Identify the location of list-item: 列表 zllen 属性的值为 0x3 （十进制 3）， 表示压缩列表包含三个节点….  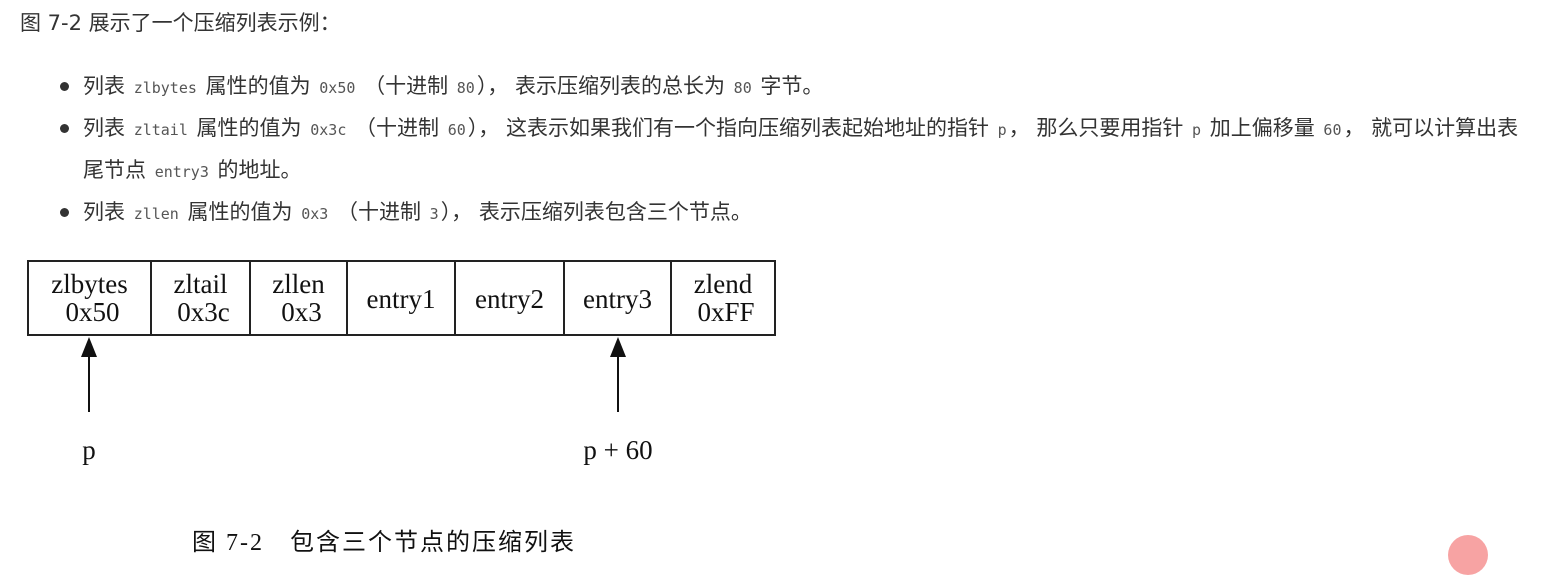
(796, 213).